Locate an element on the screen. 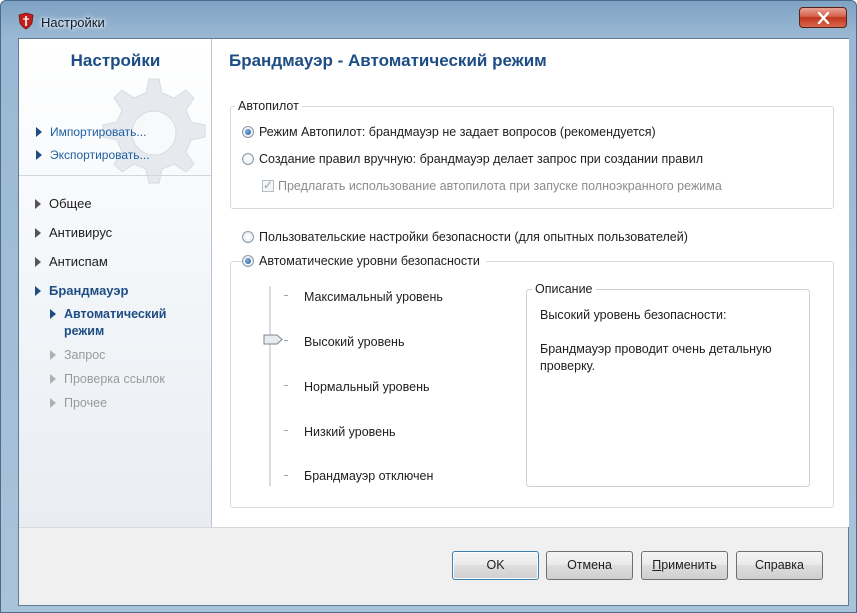 This screenshot has width=857, height=613. apply-button: Применить is located at coordinates (684, 565).